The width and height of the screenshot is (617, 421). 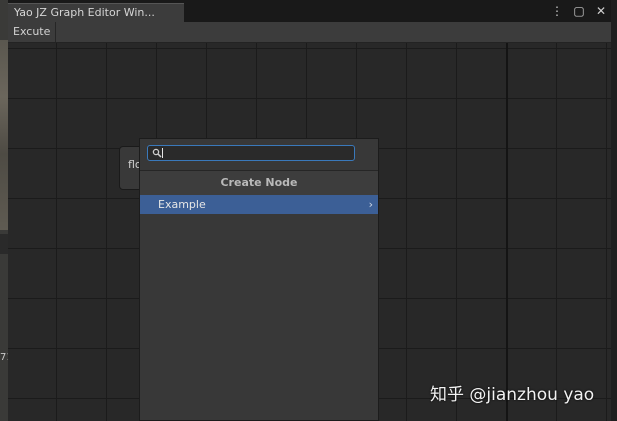 I want to click on search-icon, so click(x=157, y=153).